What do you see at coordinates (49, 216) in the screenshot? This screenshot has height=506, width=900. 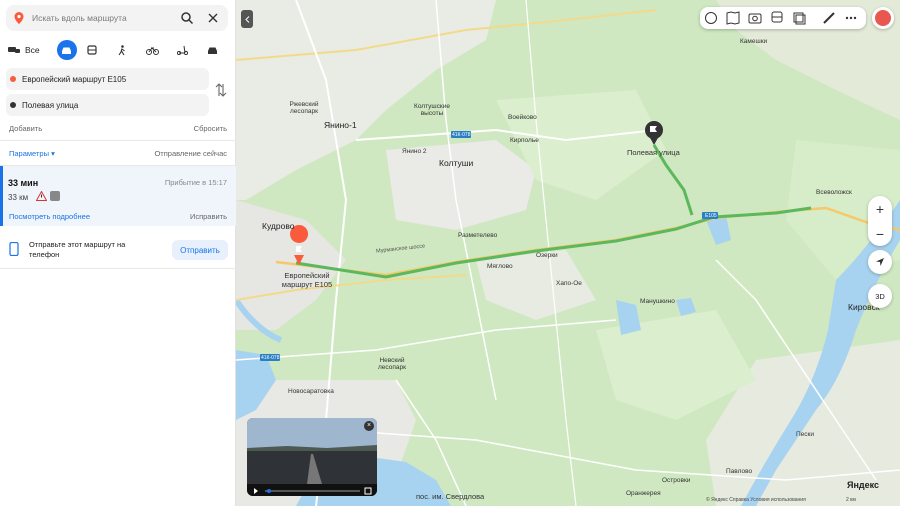 I see `route-details-link: Посмотреть подробнее` at bounding box center [49, 216].